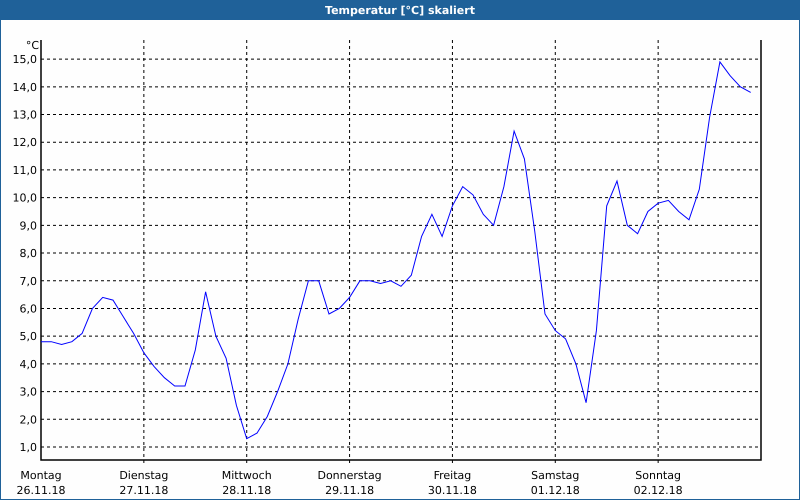 This screenshot has height=500, width=800. I want to click on day-label: Montag, so click(41, 475).